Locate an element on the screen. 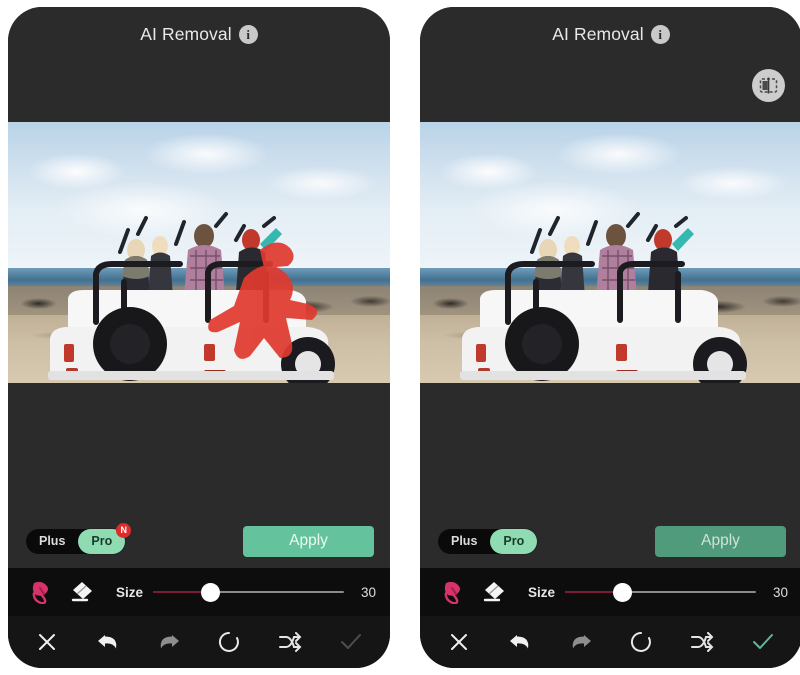  canvas-spacer-before is located at coordinates (199, 448).